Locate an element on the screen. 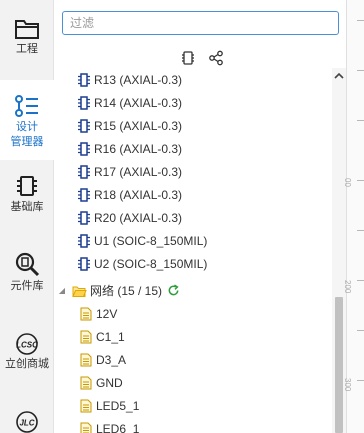 The width and height of the screenshot is (364, 433). component-label: R16 (AXIAL-0.3) is located at coordinates (138, 148).